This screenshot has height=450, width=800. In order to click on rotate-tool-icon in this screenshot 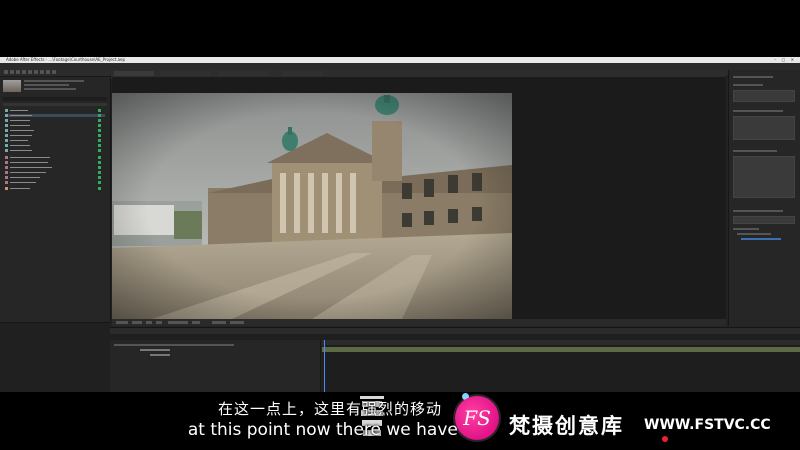, I will do `click(30, 72)`.